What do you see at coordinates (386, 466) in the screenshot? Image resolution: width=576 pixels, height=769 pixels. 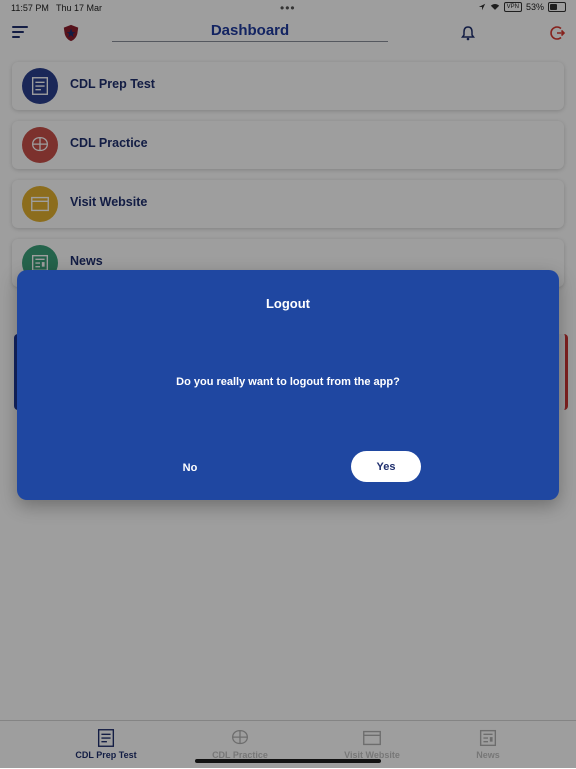 I see `yes-button: Yes` at bounding box center [386, 466].